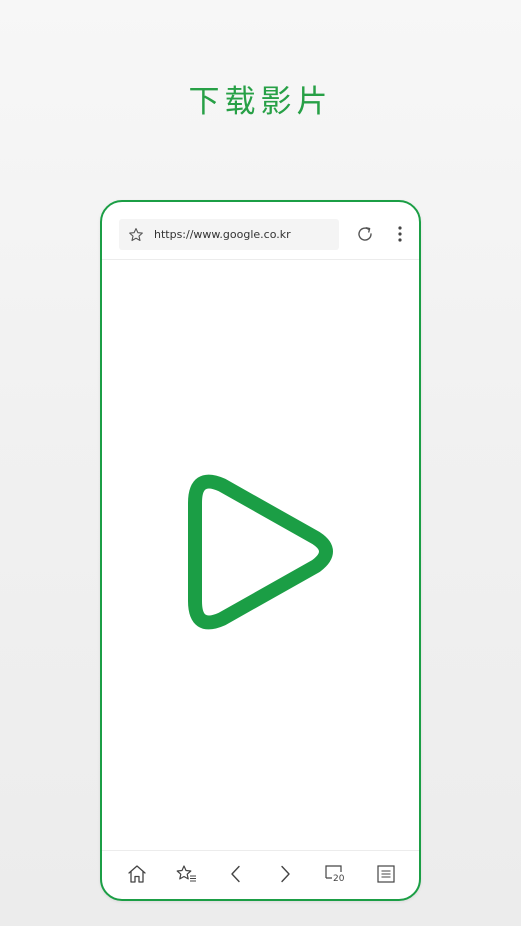  What do you see at coordinates (236, 874) in the screenshot?
I see `back-icon` at bounding box center [236, 874].